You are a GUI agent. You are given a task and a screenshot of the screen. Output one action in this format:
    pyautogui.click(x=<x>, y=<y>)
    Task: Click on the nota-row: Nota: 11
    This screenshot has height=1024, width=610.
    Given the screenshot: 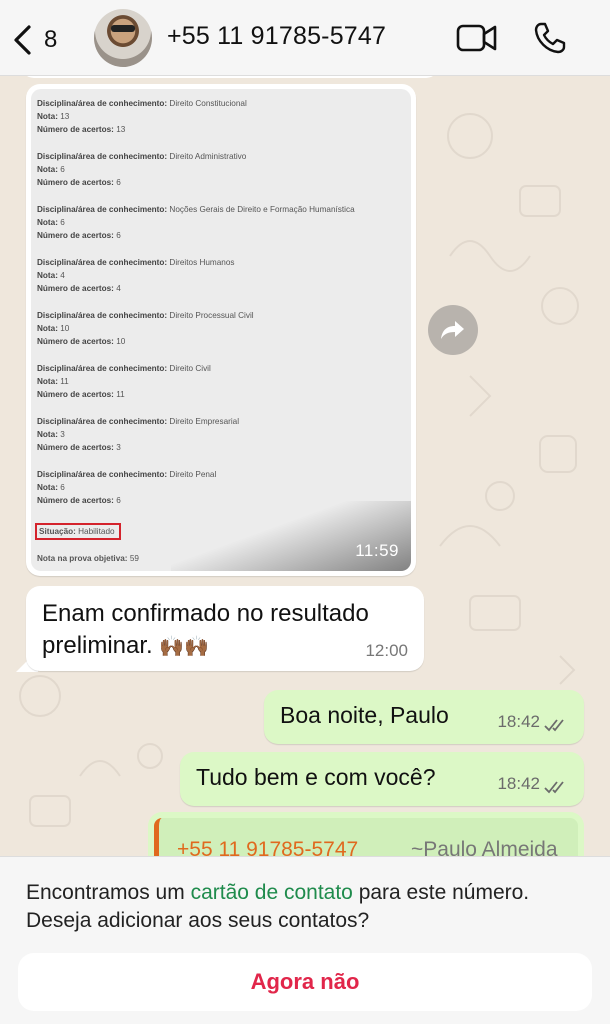 What is the action you would take?
    pyautogui.click(x=221, y=381)
    